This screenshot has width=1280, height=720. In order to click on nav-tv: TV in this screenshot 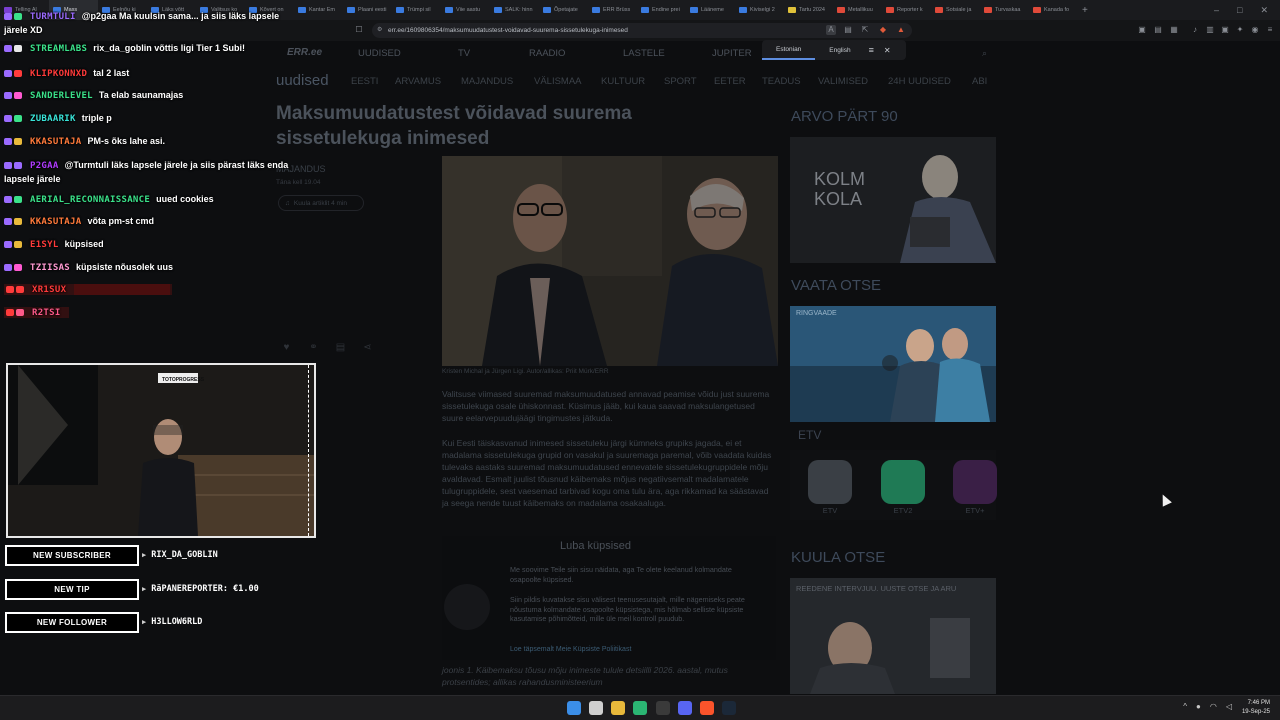, I will do `click(464, 53)`.